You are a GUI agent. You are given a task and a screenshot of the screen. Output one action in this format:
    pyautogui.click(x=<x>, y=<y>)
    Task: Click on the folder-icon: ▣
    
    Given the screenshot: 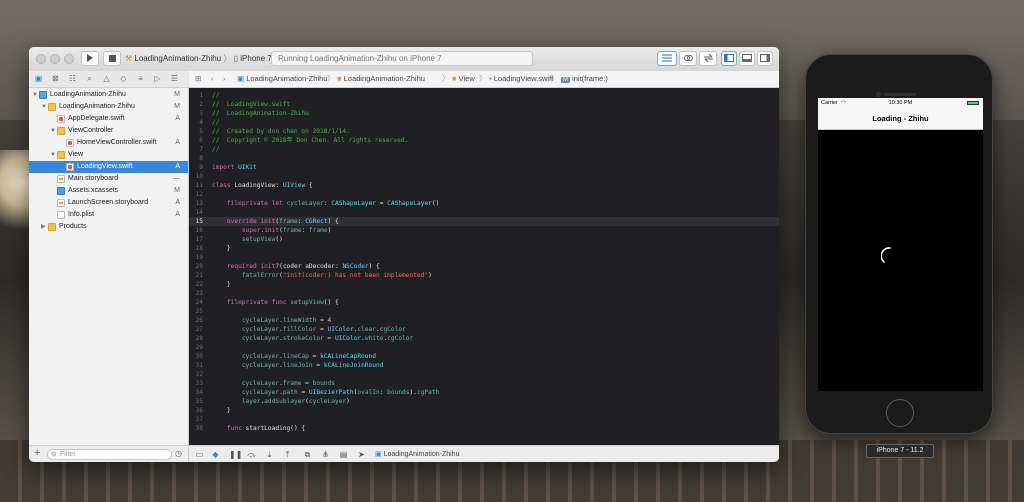 What is the action you would take?
    pyautogui.click(x=38, y=78)
    